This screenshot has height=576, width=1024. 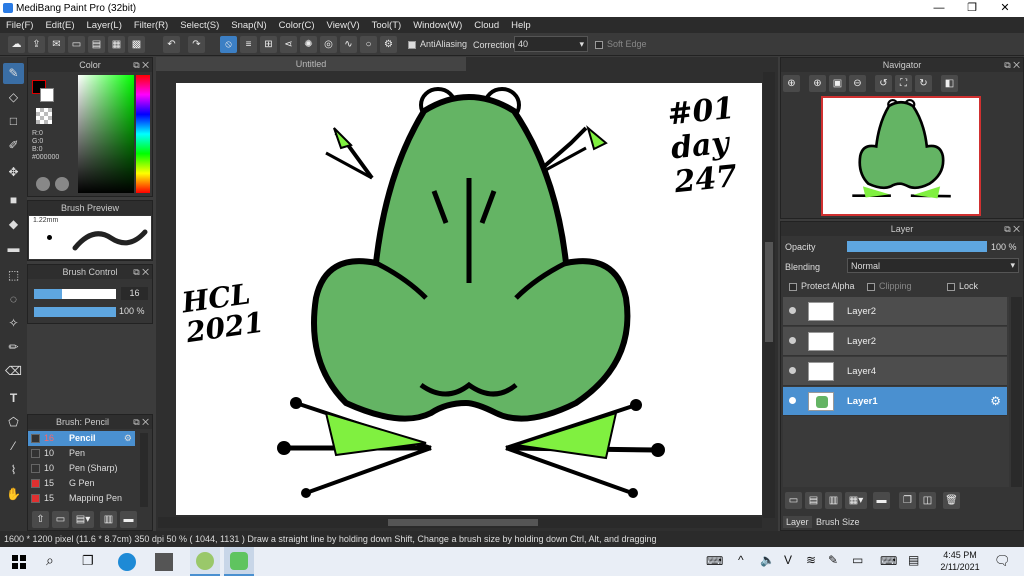 What do you see at coordinates (311, 64) in the screenshot?
I see `document-tab: Untitled` at bounding box center [311, 64].